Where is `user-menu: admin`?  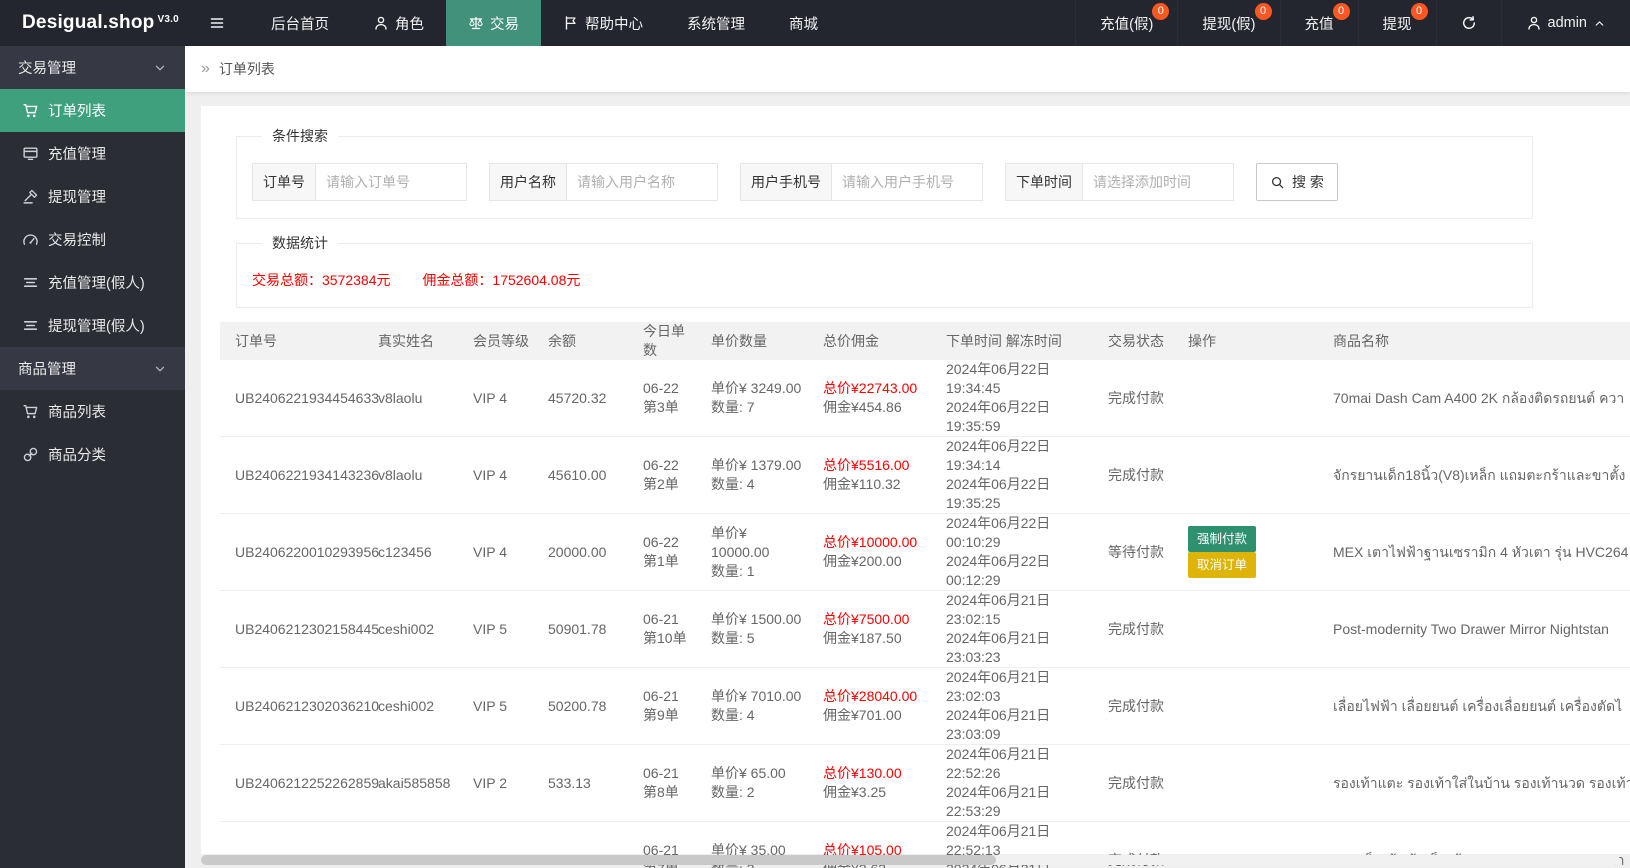 user-menu: admin is located at coordinates (1565, 23).